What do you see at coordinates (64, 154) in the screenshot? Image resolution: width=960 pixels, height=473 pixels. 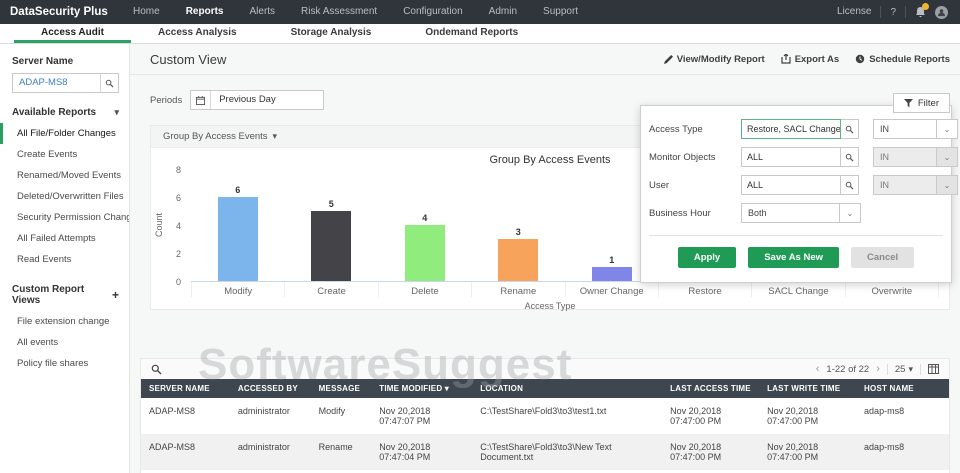 I see `report-item-create-events: Create Events` at bounding box center [64, 154].